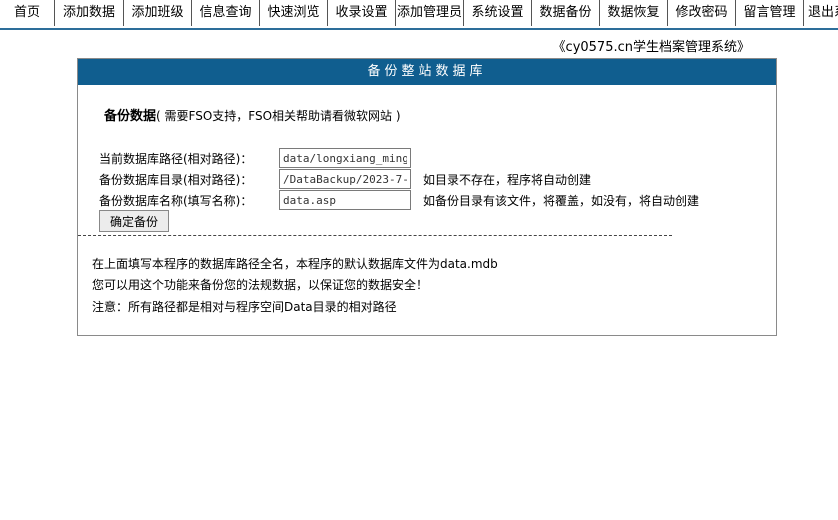 Image resolution: width=838 pixels, height=520 pixels. I want to click on nav-home: 首页, so click(27, 13).